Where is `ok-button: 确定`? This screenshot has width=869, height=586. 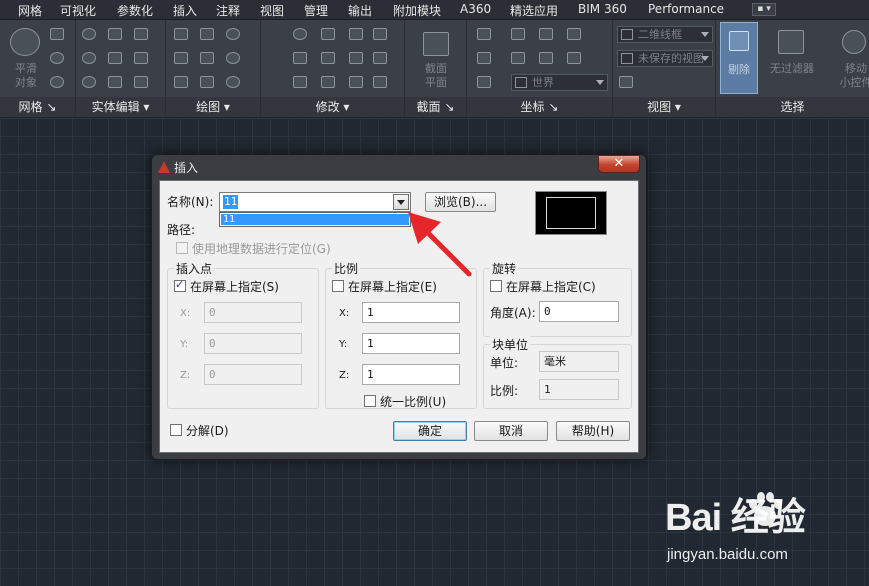
ok-button: 确定 is located at coordinates (430, 431).